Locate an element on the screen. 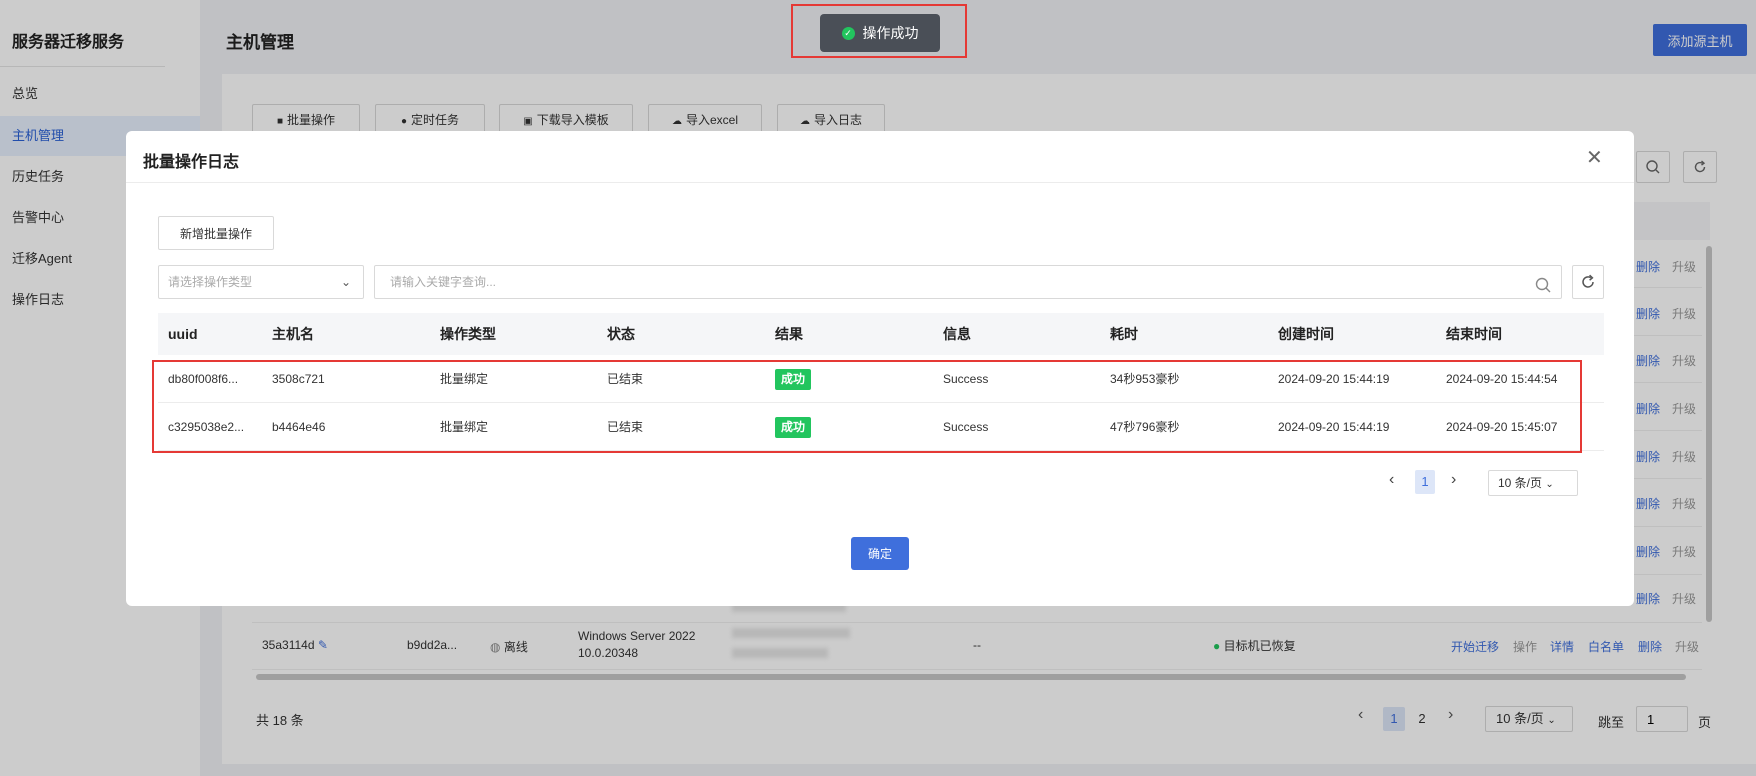 The image size is (1756, 776). page-size-select: 10 条/页 ⌄ is located at coordinates (1533, 483).